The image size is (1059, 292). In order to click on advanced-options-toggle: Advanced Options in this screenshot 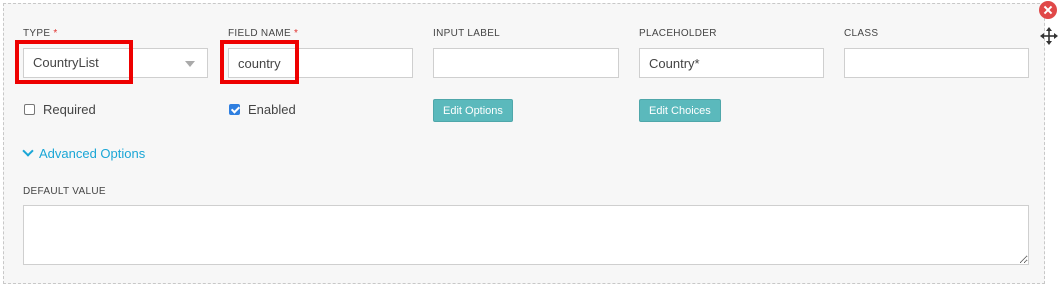, I will do `click(84, 153)`.